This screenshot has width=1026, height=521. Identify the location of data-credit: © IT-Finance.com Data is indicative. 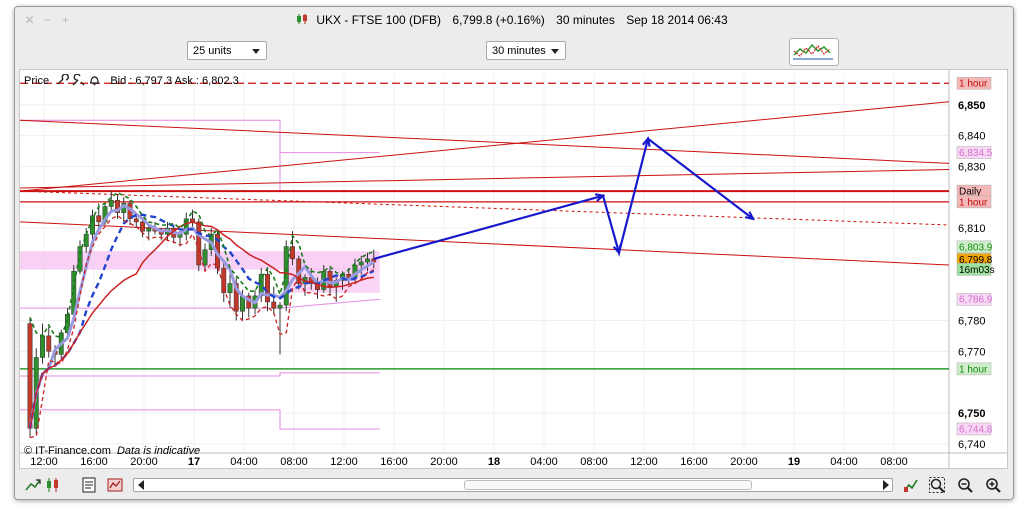
(112, 451).